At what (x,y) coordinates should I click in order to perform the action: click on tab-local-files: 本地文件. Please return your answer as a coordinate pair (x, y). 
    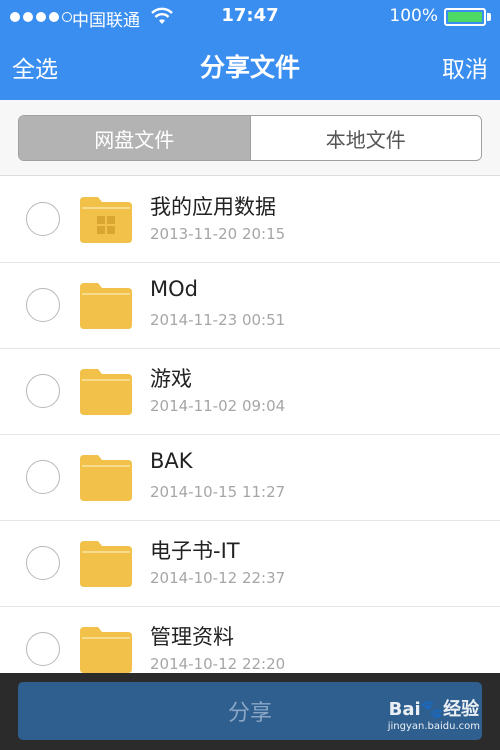
    Looking at the image, I should click on (365, 138).